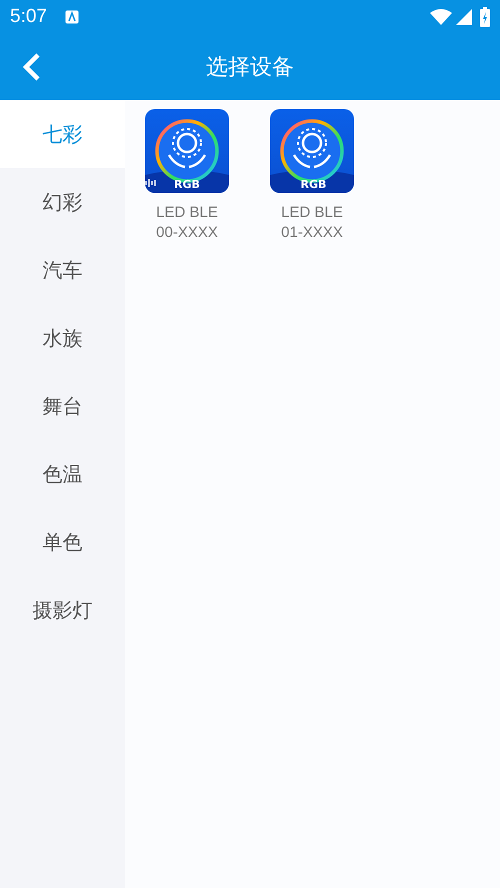 This screenshot has width=500, height=888. I want to click on notification-icon, so click(71, 17).